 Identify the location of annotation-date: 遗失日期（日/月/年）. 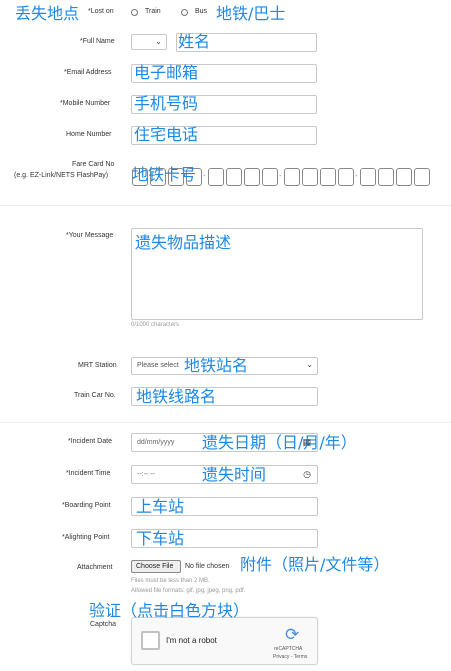
(279, 442).